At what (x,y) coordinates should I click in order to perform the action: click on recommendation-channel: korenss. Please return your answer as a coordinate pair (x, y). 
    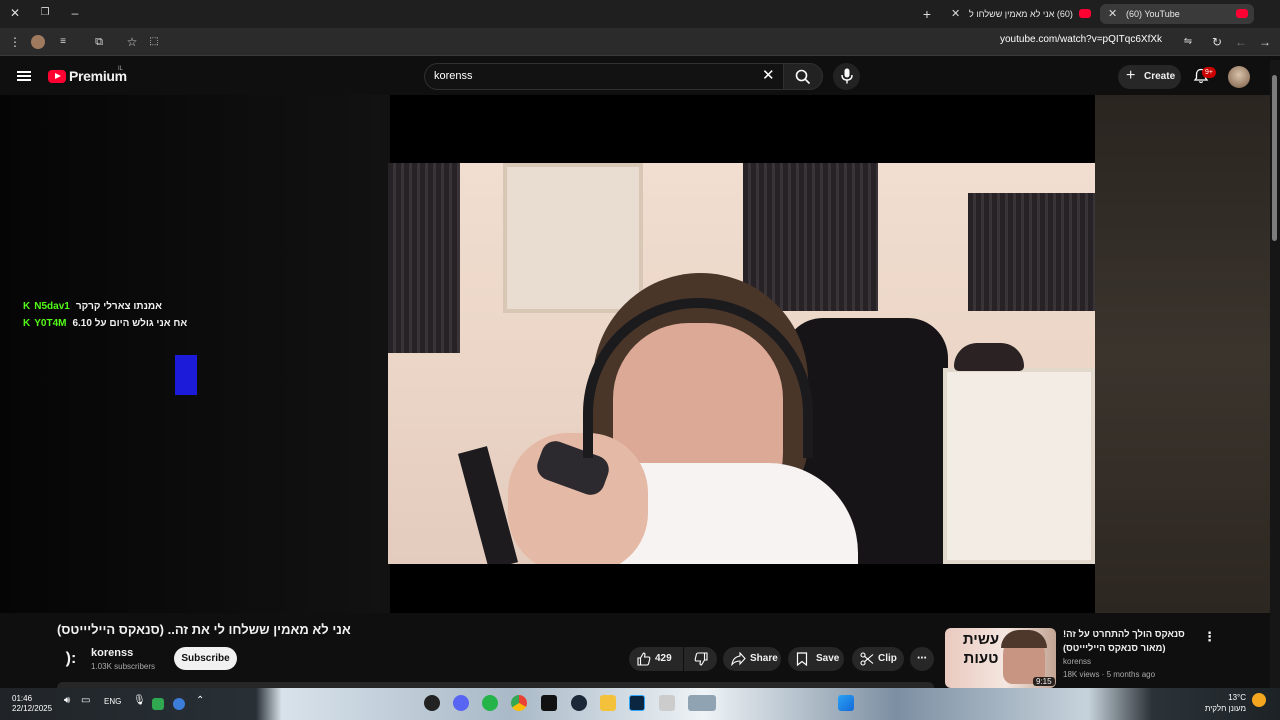
    Looking at the image, I should click on (1077, 661).